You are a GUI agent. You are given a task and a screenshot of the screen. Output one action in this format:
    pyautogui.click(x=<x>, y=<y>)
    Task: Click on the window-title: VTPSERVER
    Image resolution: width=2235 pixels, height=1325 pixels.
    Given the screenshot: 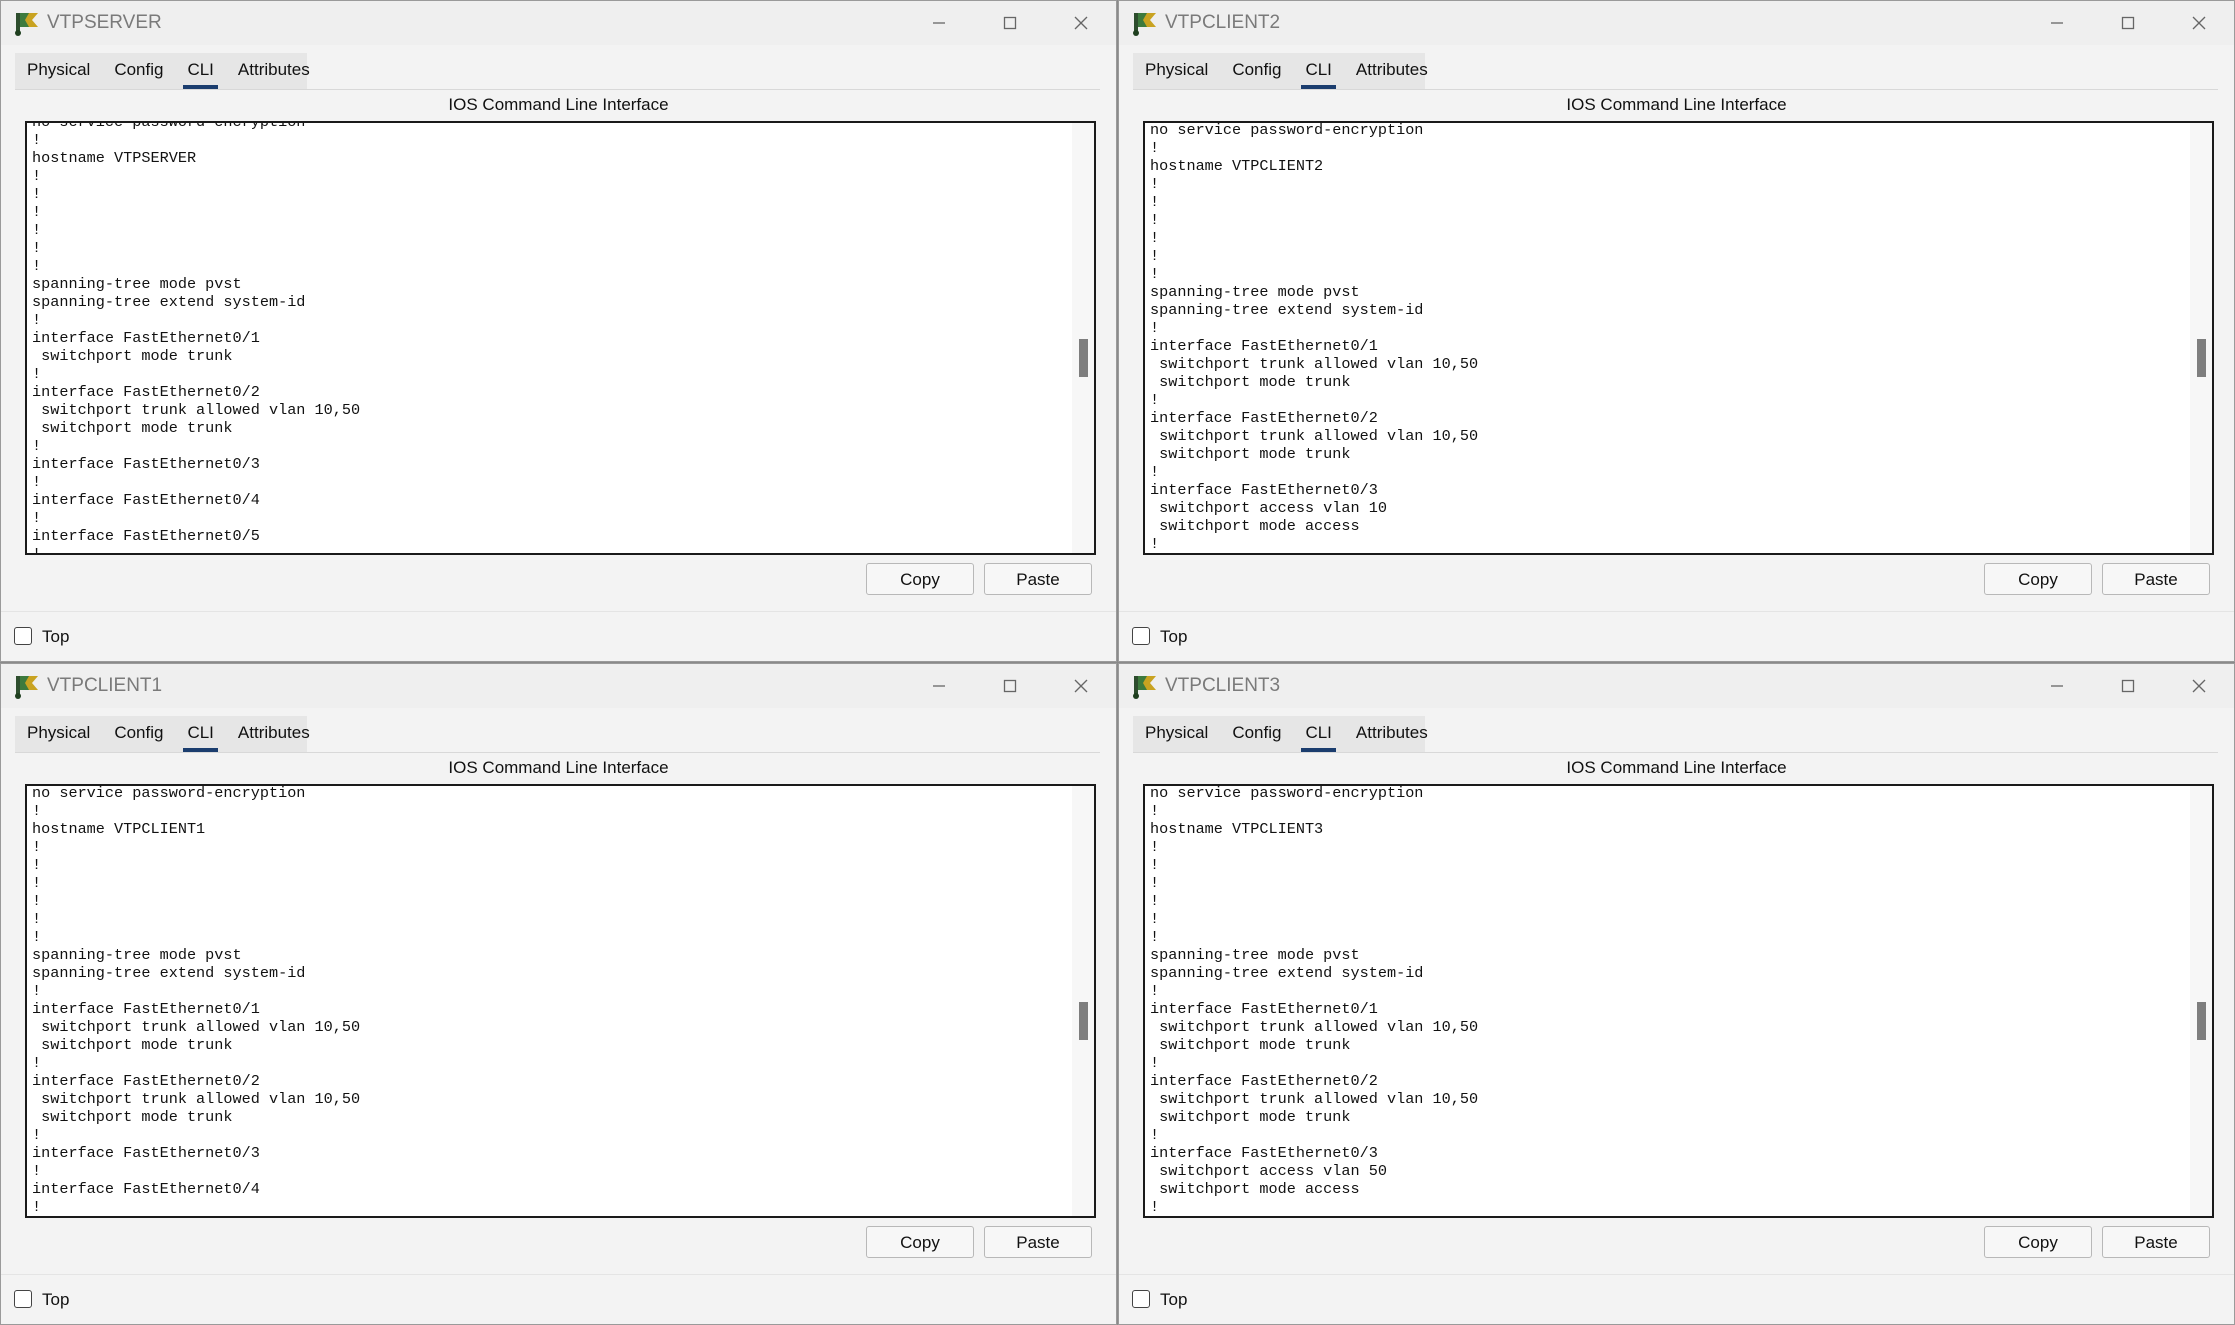 What is the action you would take?
    pyautogui.click(x=104, y=22)
    